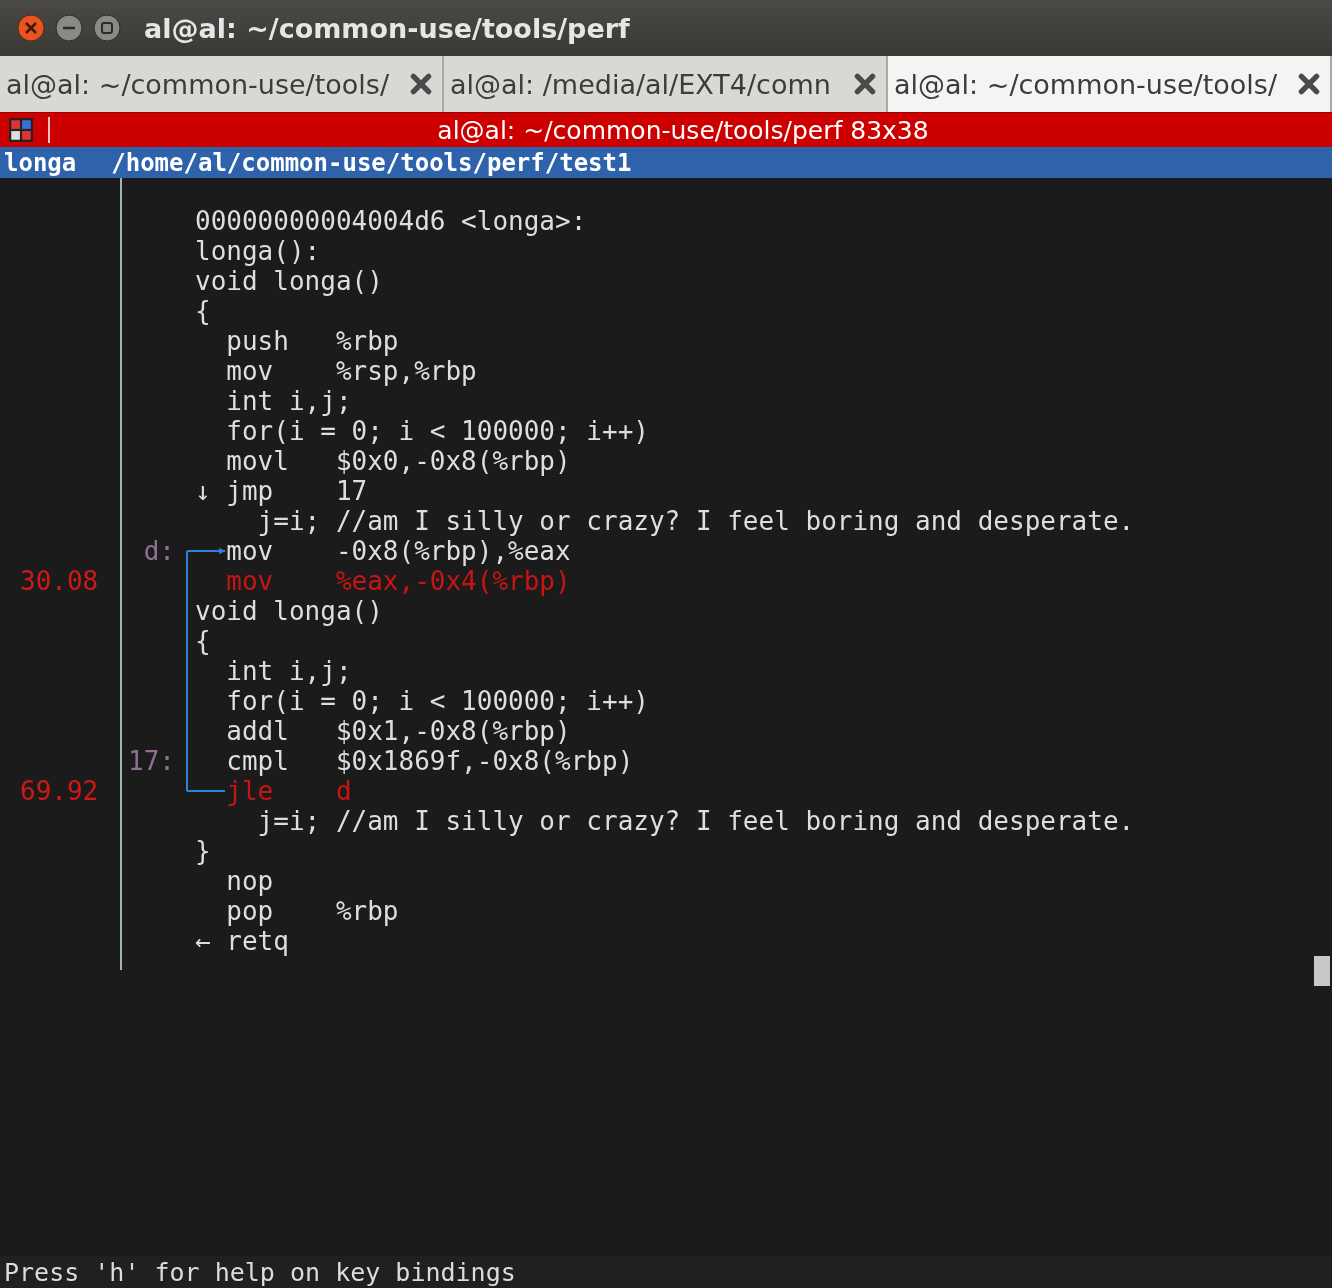 The height and width of the screenshot is (1288, 1332). What do you see at coordinates (69, 28) in the screenshot?
I see `minimize-icon` at bounding box center [69, 28].